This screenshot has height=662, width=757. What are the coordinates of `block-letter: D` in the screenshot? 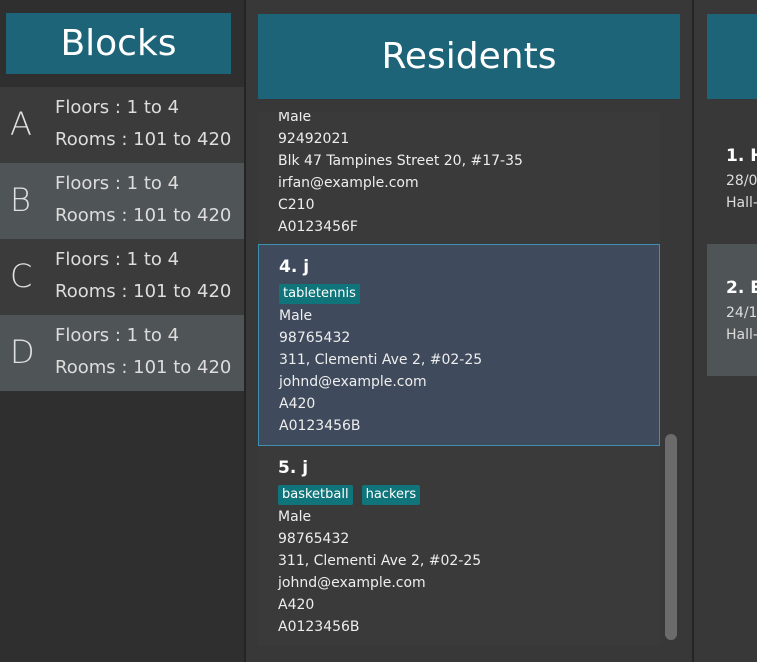 It's located at (22, 352).